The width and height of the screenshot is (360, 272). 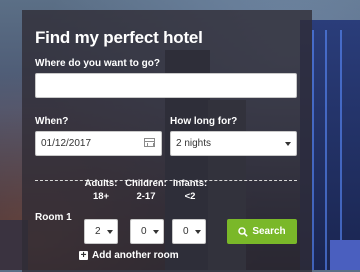 I want to click on adults-range: 18+, so click(x=101, y=196).